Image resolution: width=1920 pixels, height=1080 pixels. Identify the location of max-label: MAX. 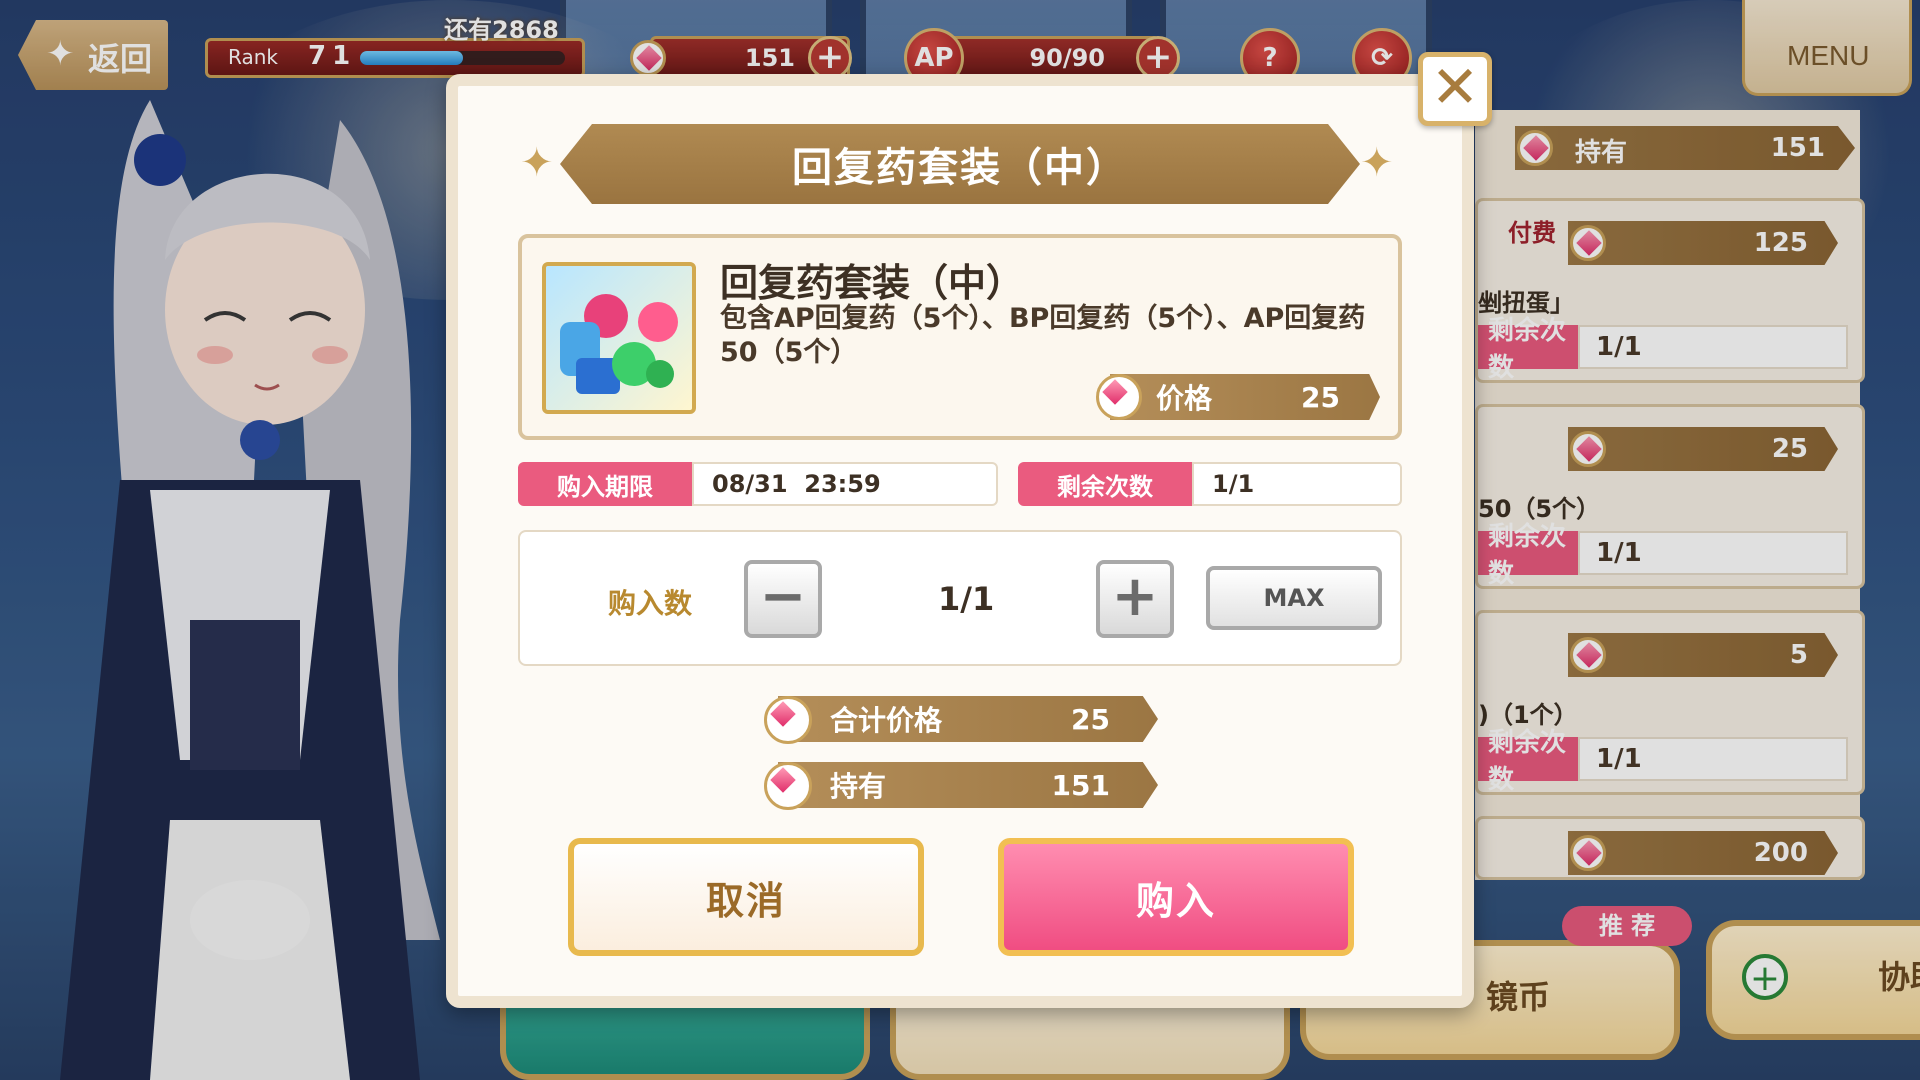
(1294, 598).